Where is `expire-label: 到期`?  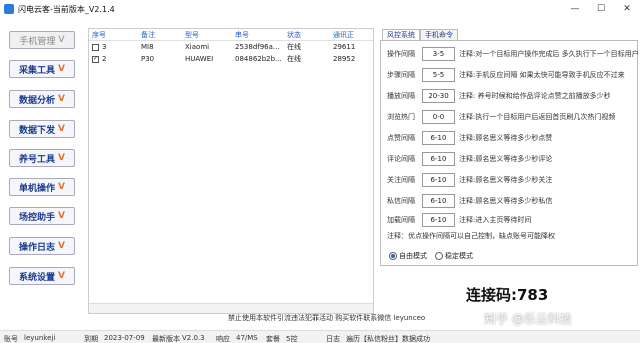
expire-label: 到期 is located at coordinates (91, 339).